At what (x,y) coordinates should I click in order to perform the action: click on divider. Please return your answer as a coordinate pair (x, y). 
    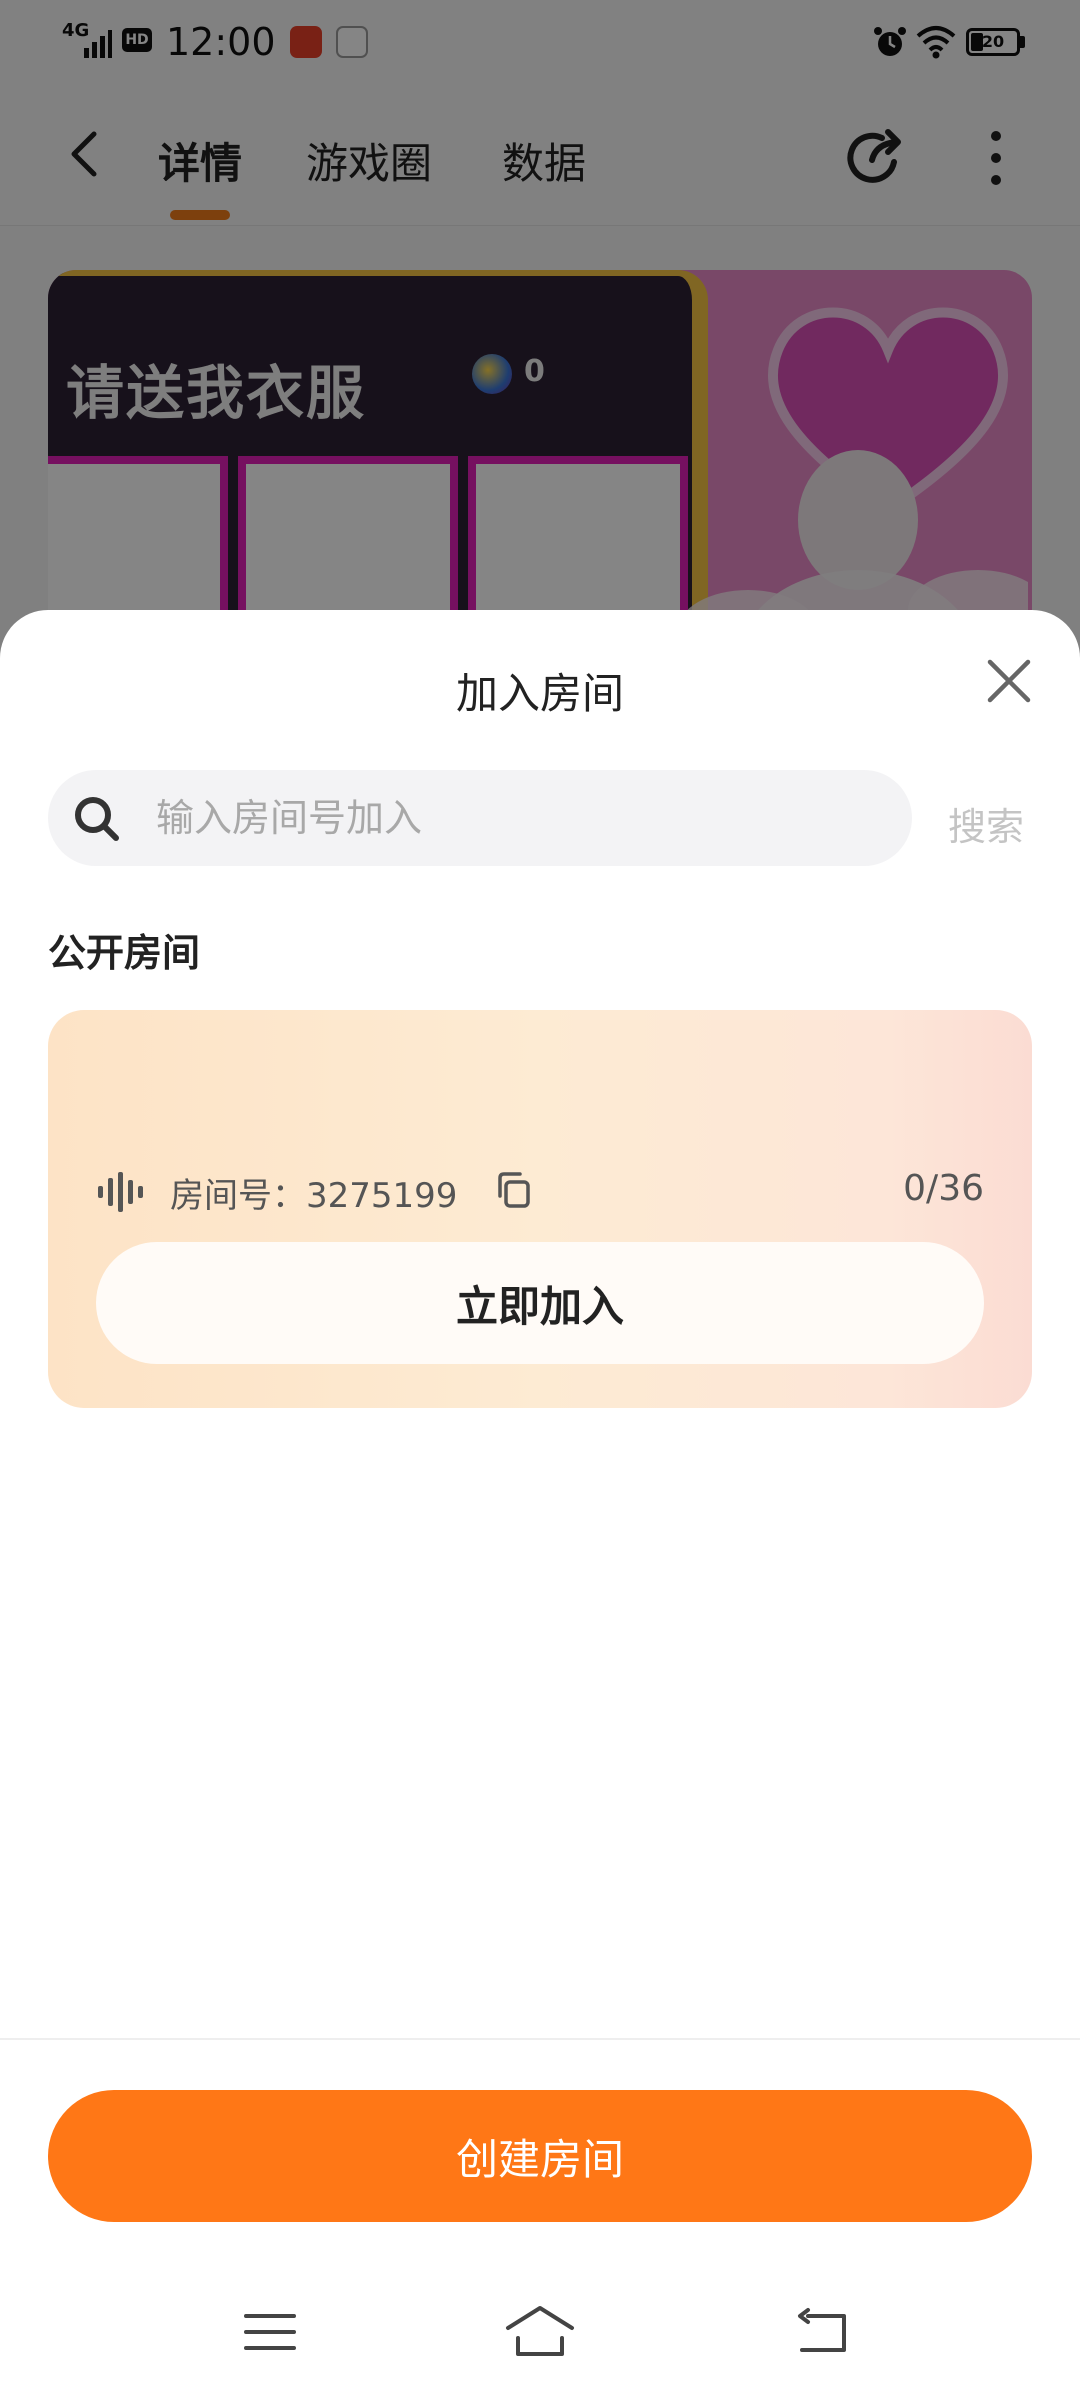
    Looking at the image, I should click on (540, 2039).